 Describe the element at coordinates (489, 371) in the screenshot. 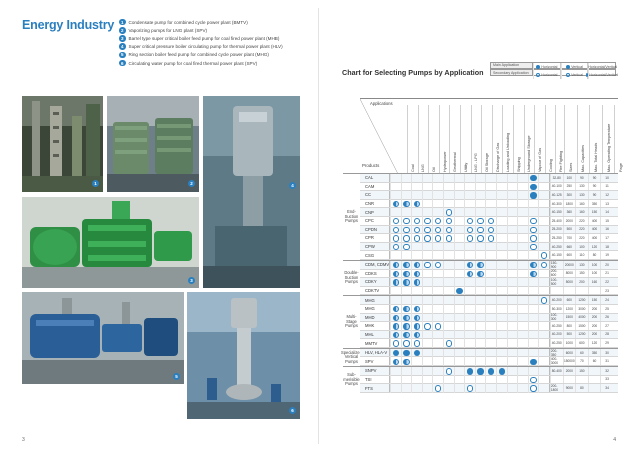

I see `table-row: SNPV 80-400 2000 150 32` at that location.